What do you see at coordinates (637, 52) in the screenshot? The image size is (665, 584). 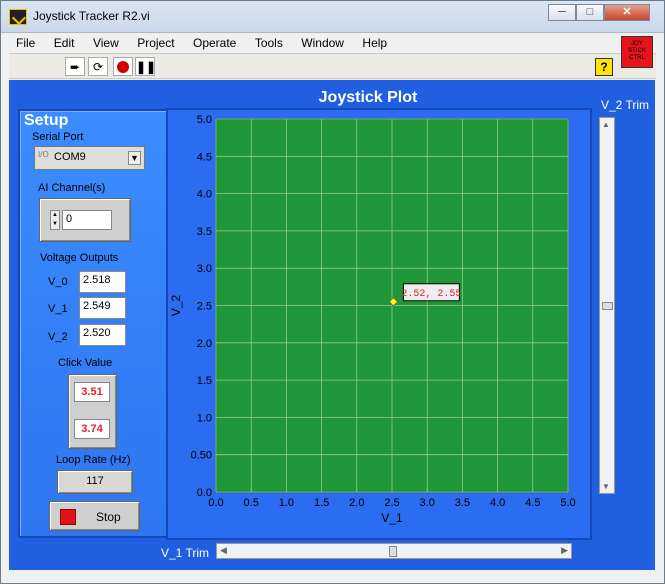 I see `vi-icon: JOY STICK CTRL` at bounding box center [637, 52].